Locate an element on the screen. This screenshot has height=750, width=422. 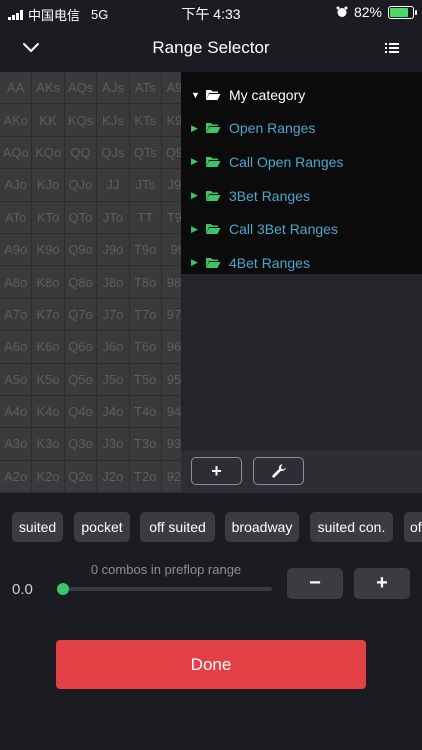
category-item-open-ranges: ▶ Open Ranges is located at coordinates (301, 129).